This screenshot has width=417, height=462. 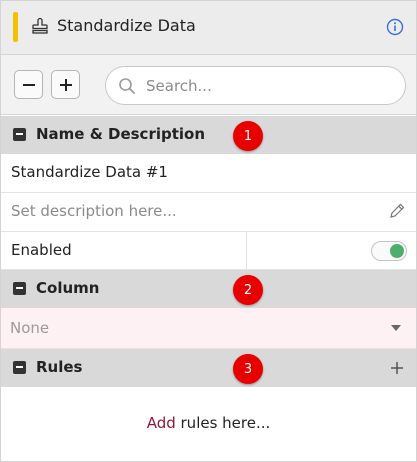 I want to click on name-field: Standardize Data #1, so click(x=208, y=173).